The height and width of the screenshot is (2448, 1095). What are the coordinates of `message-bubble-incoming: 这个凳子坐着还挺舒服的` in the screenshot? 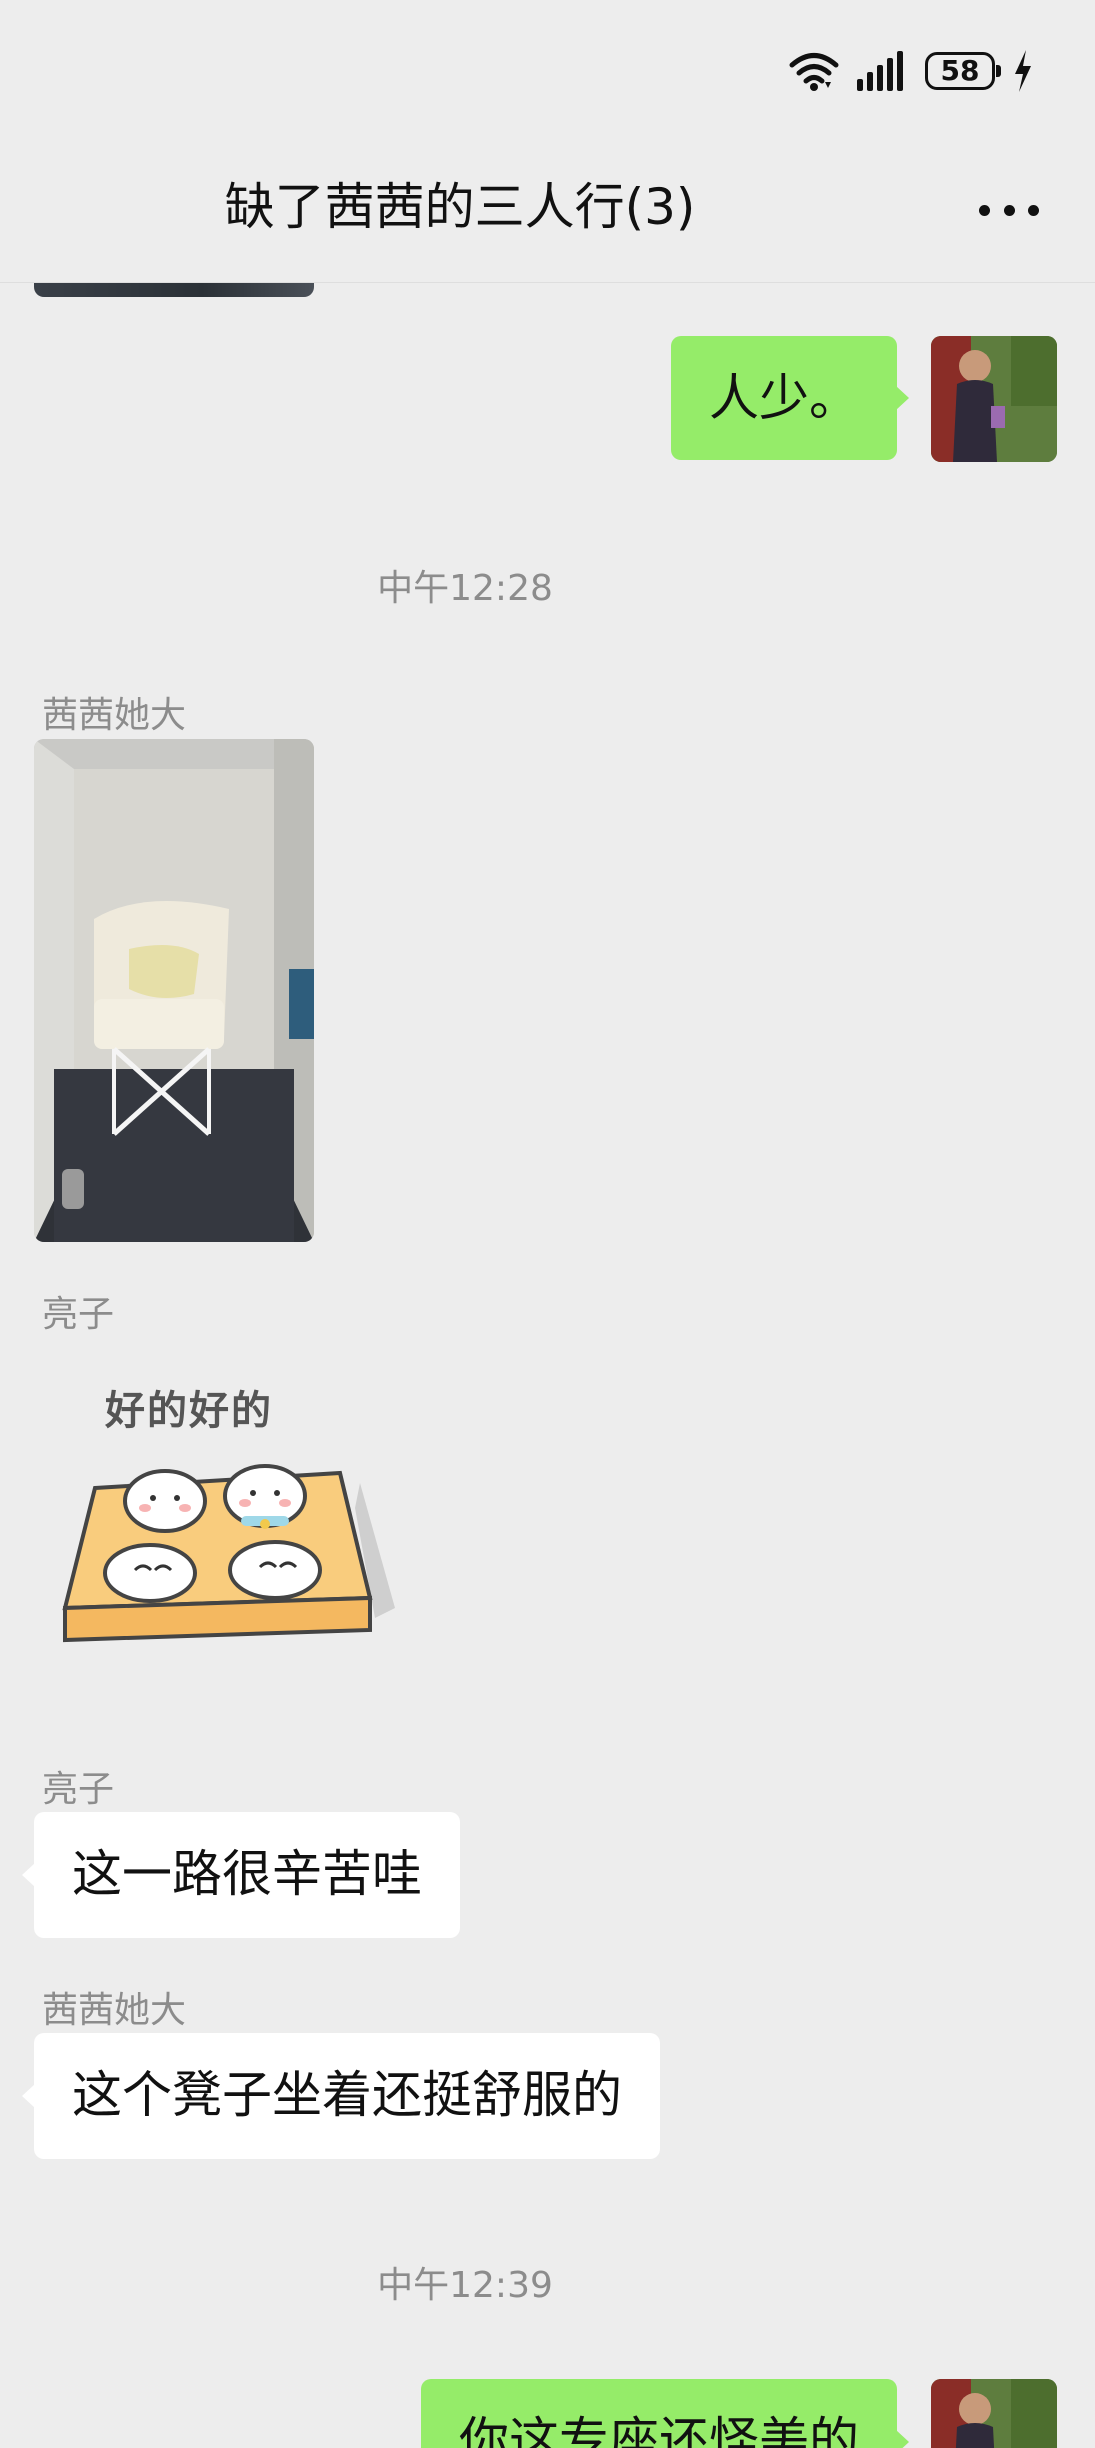 It's located at (341, 2096).